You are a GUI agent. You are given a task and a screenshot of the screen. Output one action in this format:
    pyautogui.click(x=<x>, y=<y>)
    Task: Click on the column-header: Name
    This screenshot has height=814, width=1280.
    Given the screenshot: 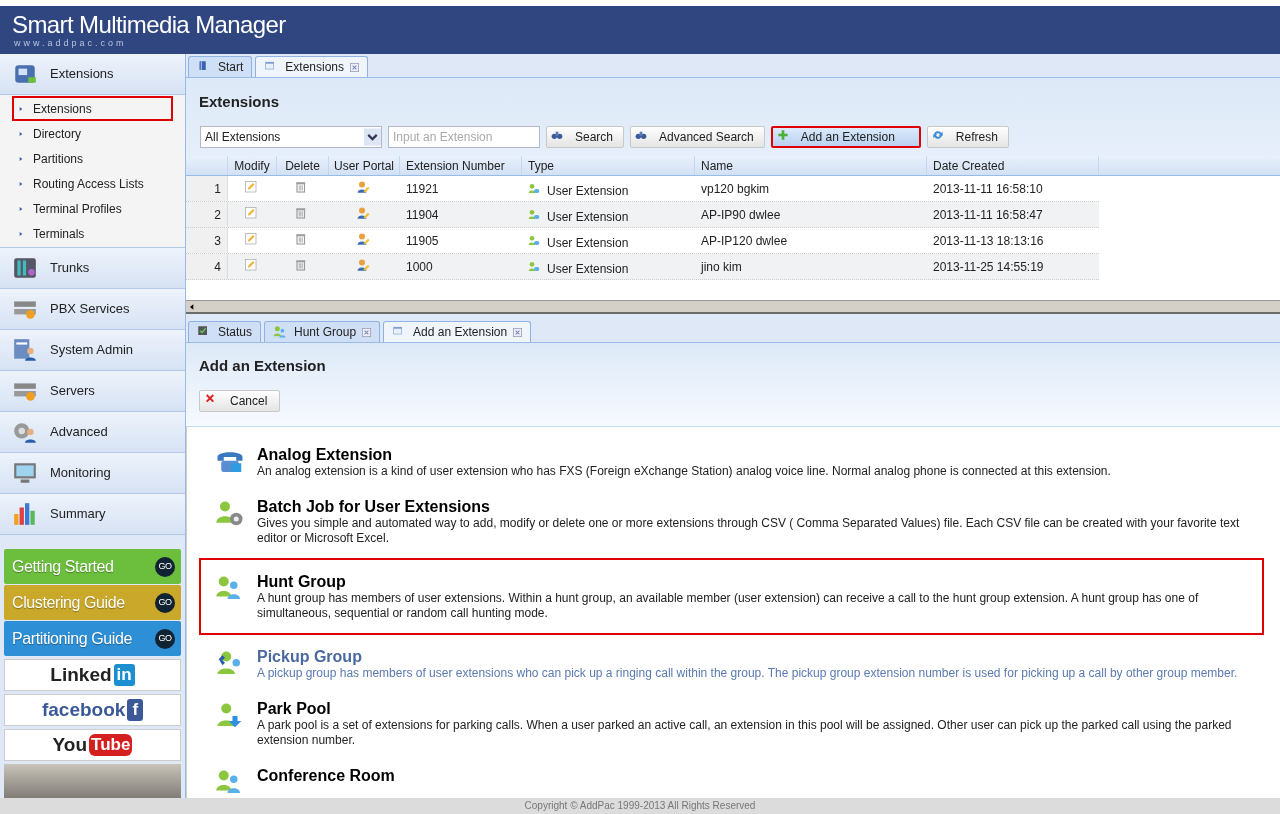 What is the action you would take?
    pyautogui.click(x=811, y=165)
    